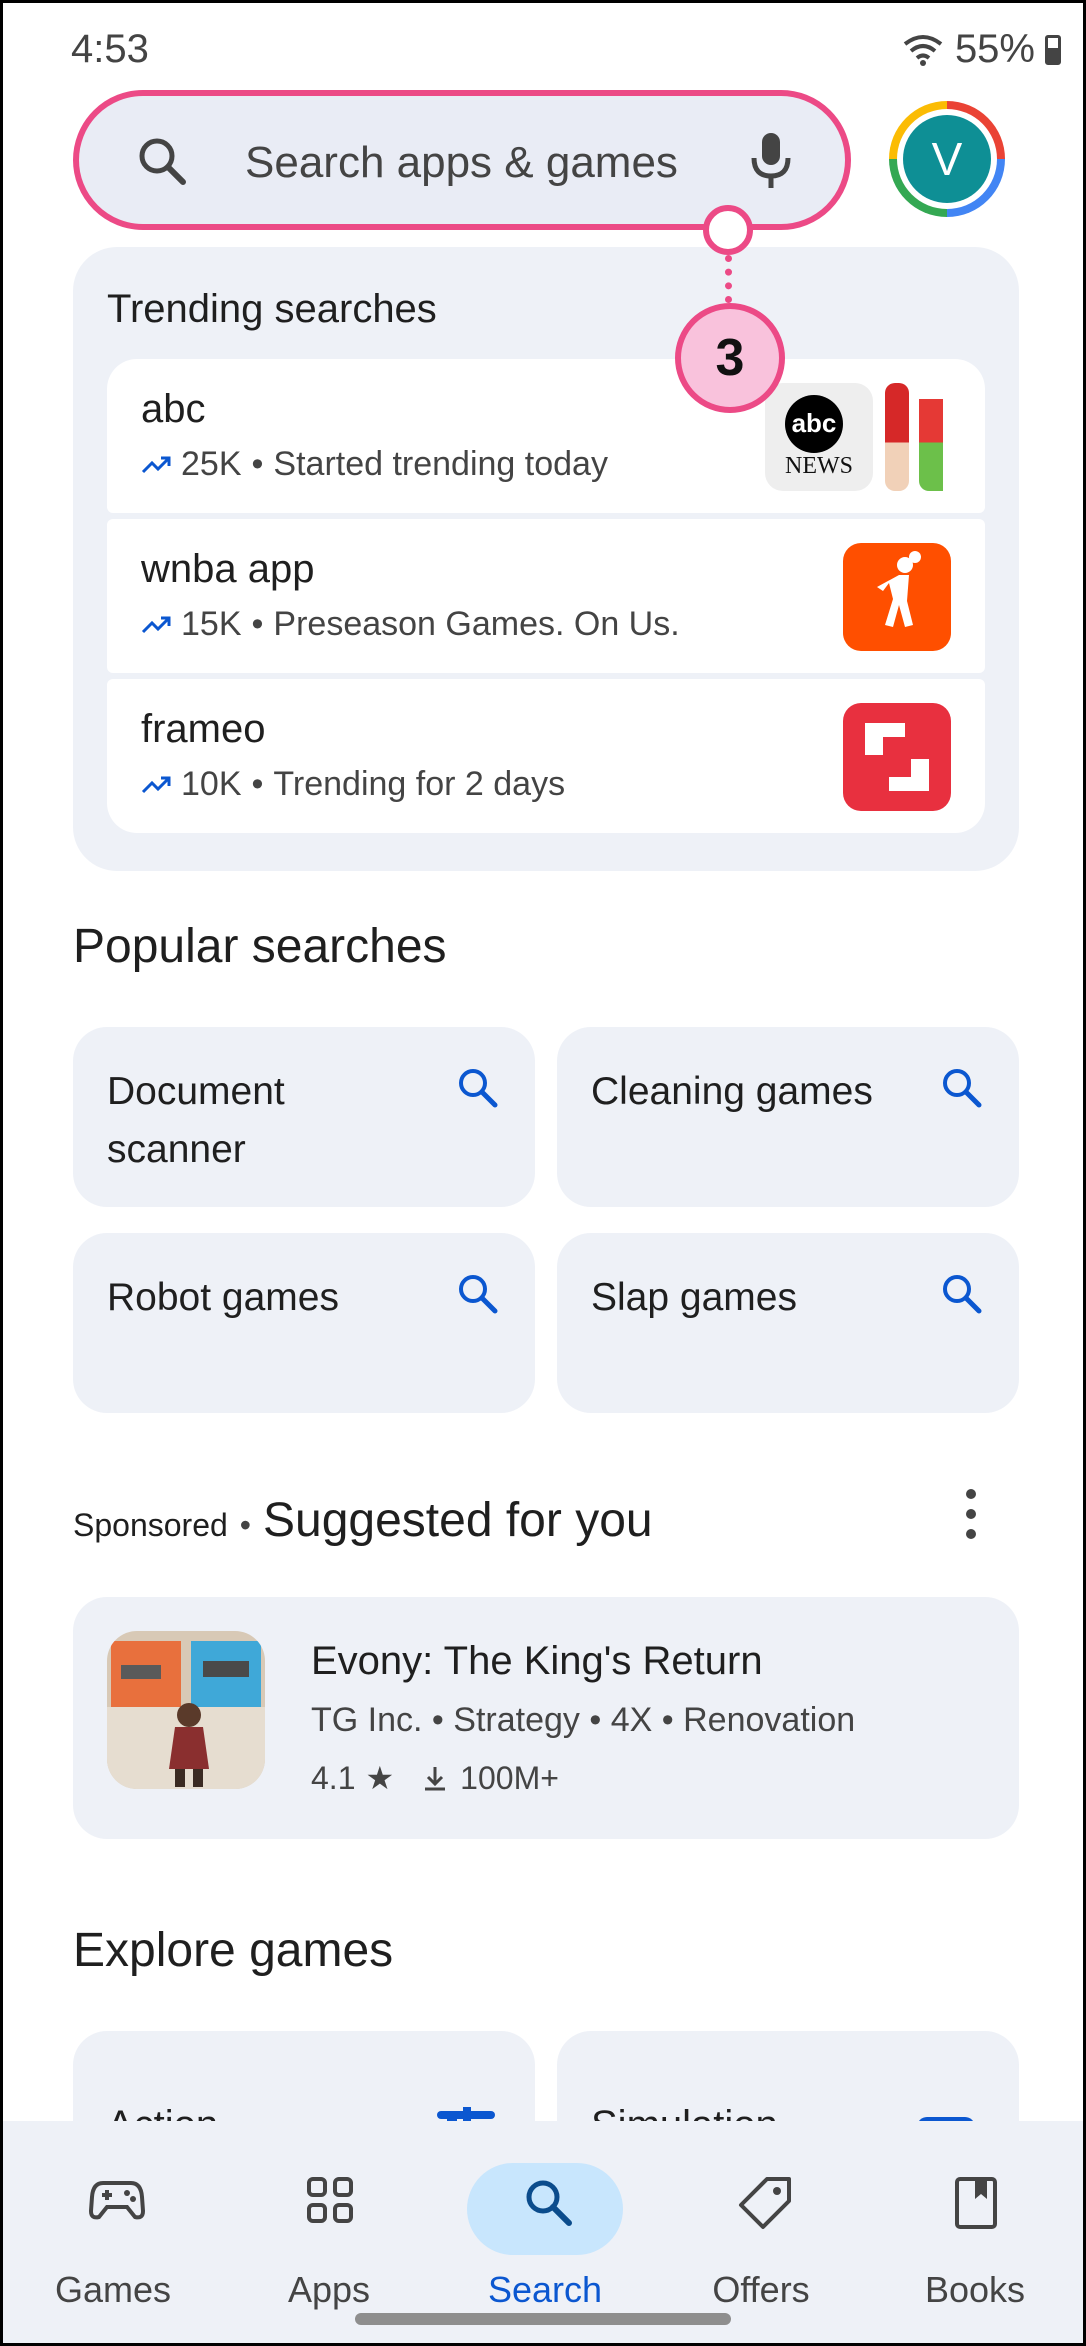 This screenshot has width=1086, height=2346. Describe the element at coordinates (975, 2230) in the screenshot. I see `nav-books: Books` at that location.